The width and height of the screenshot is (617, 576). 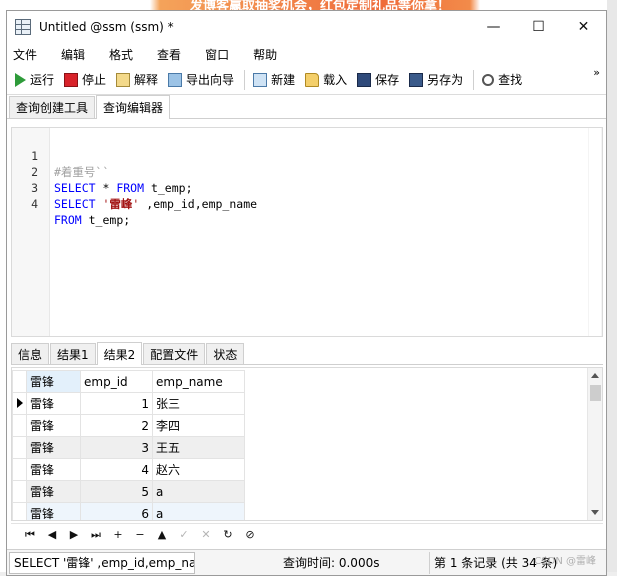 What do you see at coordinates (169, 54) in the screenshot?
I see `menu-view: 查看` at bounding box center [169, 54].